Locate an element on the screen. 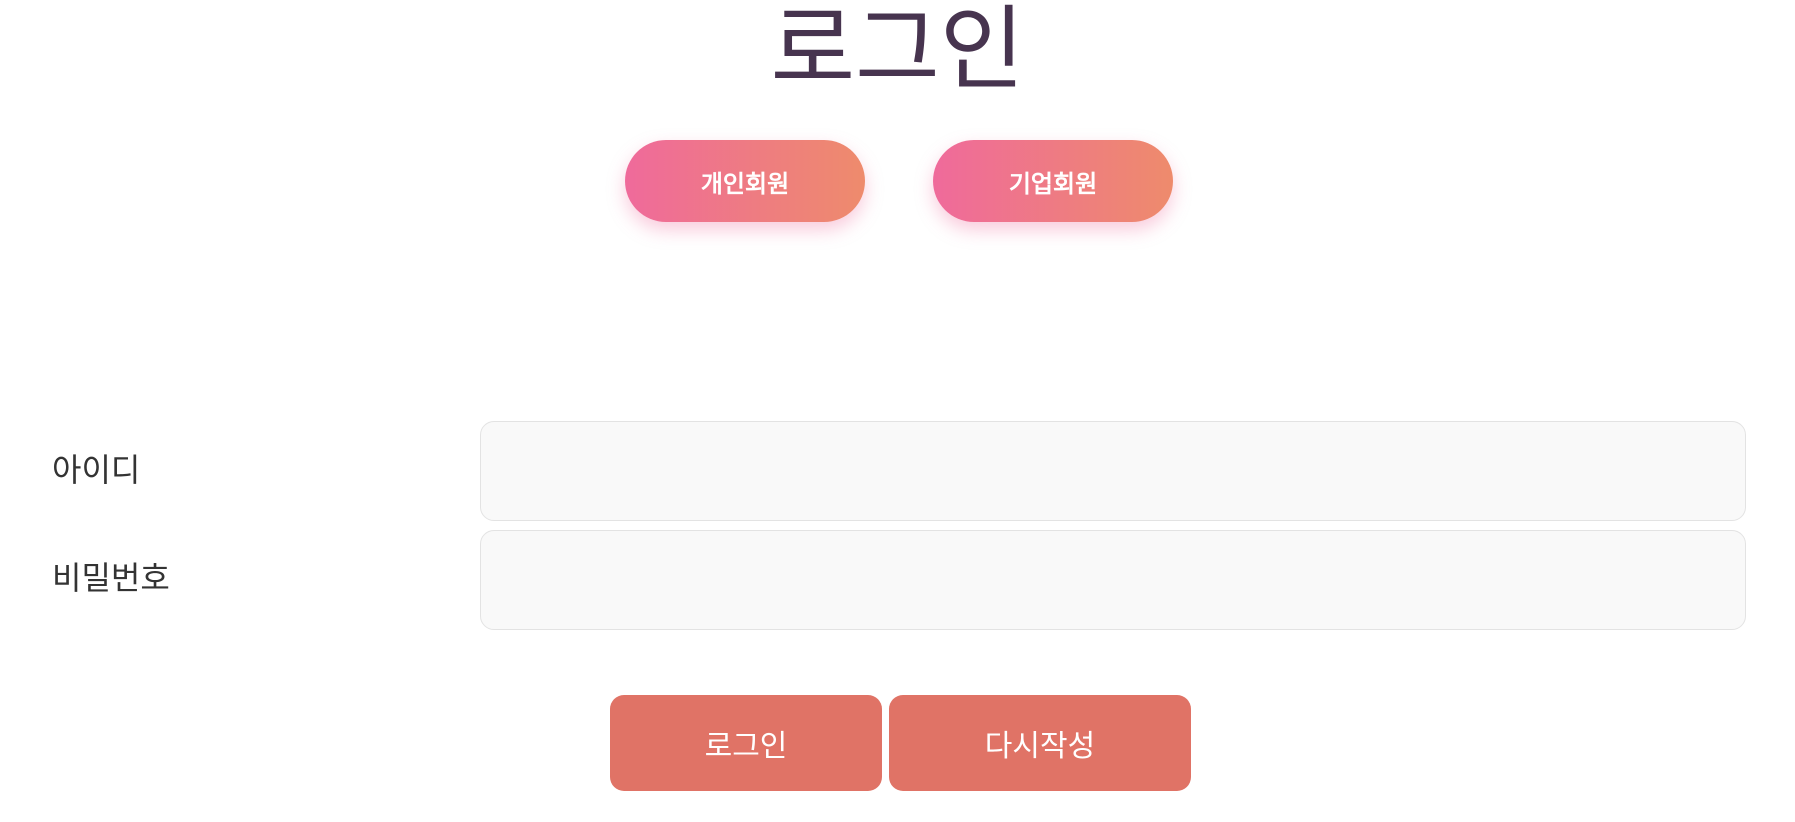  page-title: 로그인 is located at coordinates (897, 51).